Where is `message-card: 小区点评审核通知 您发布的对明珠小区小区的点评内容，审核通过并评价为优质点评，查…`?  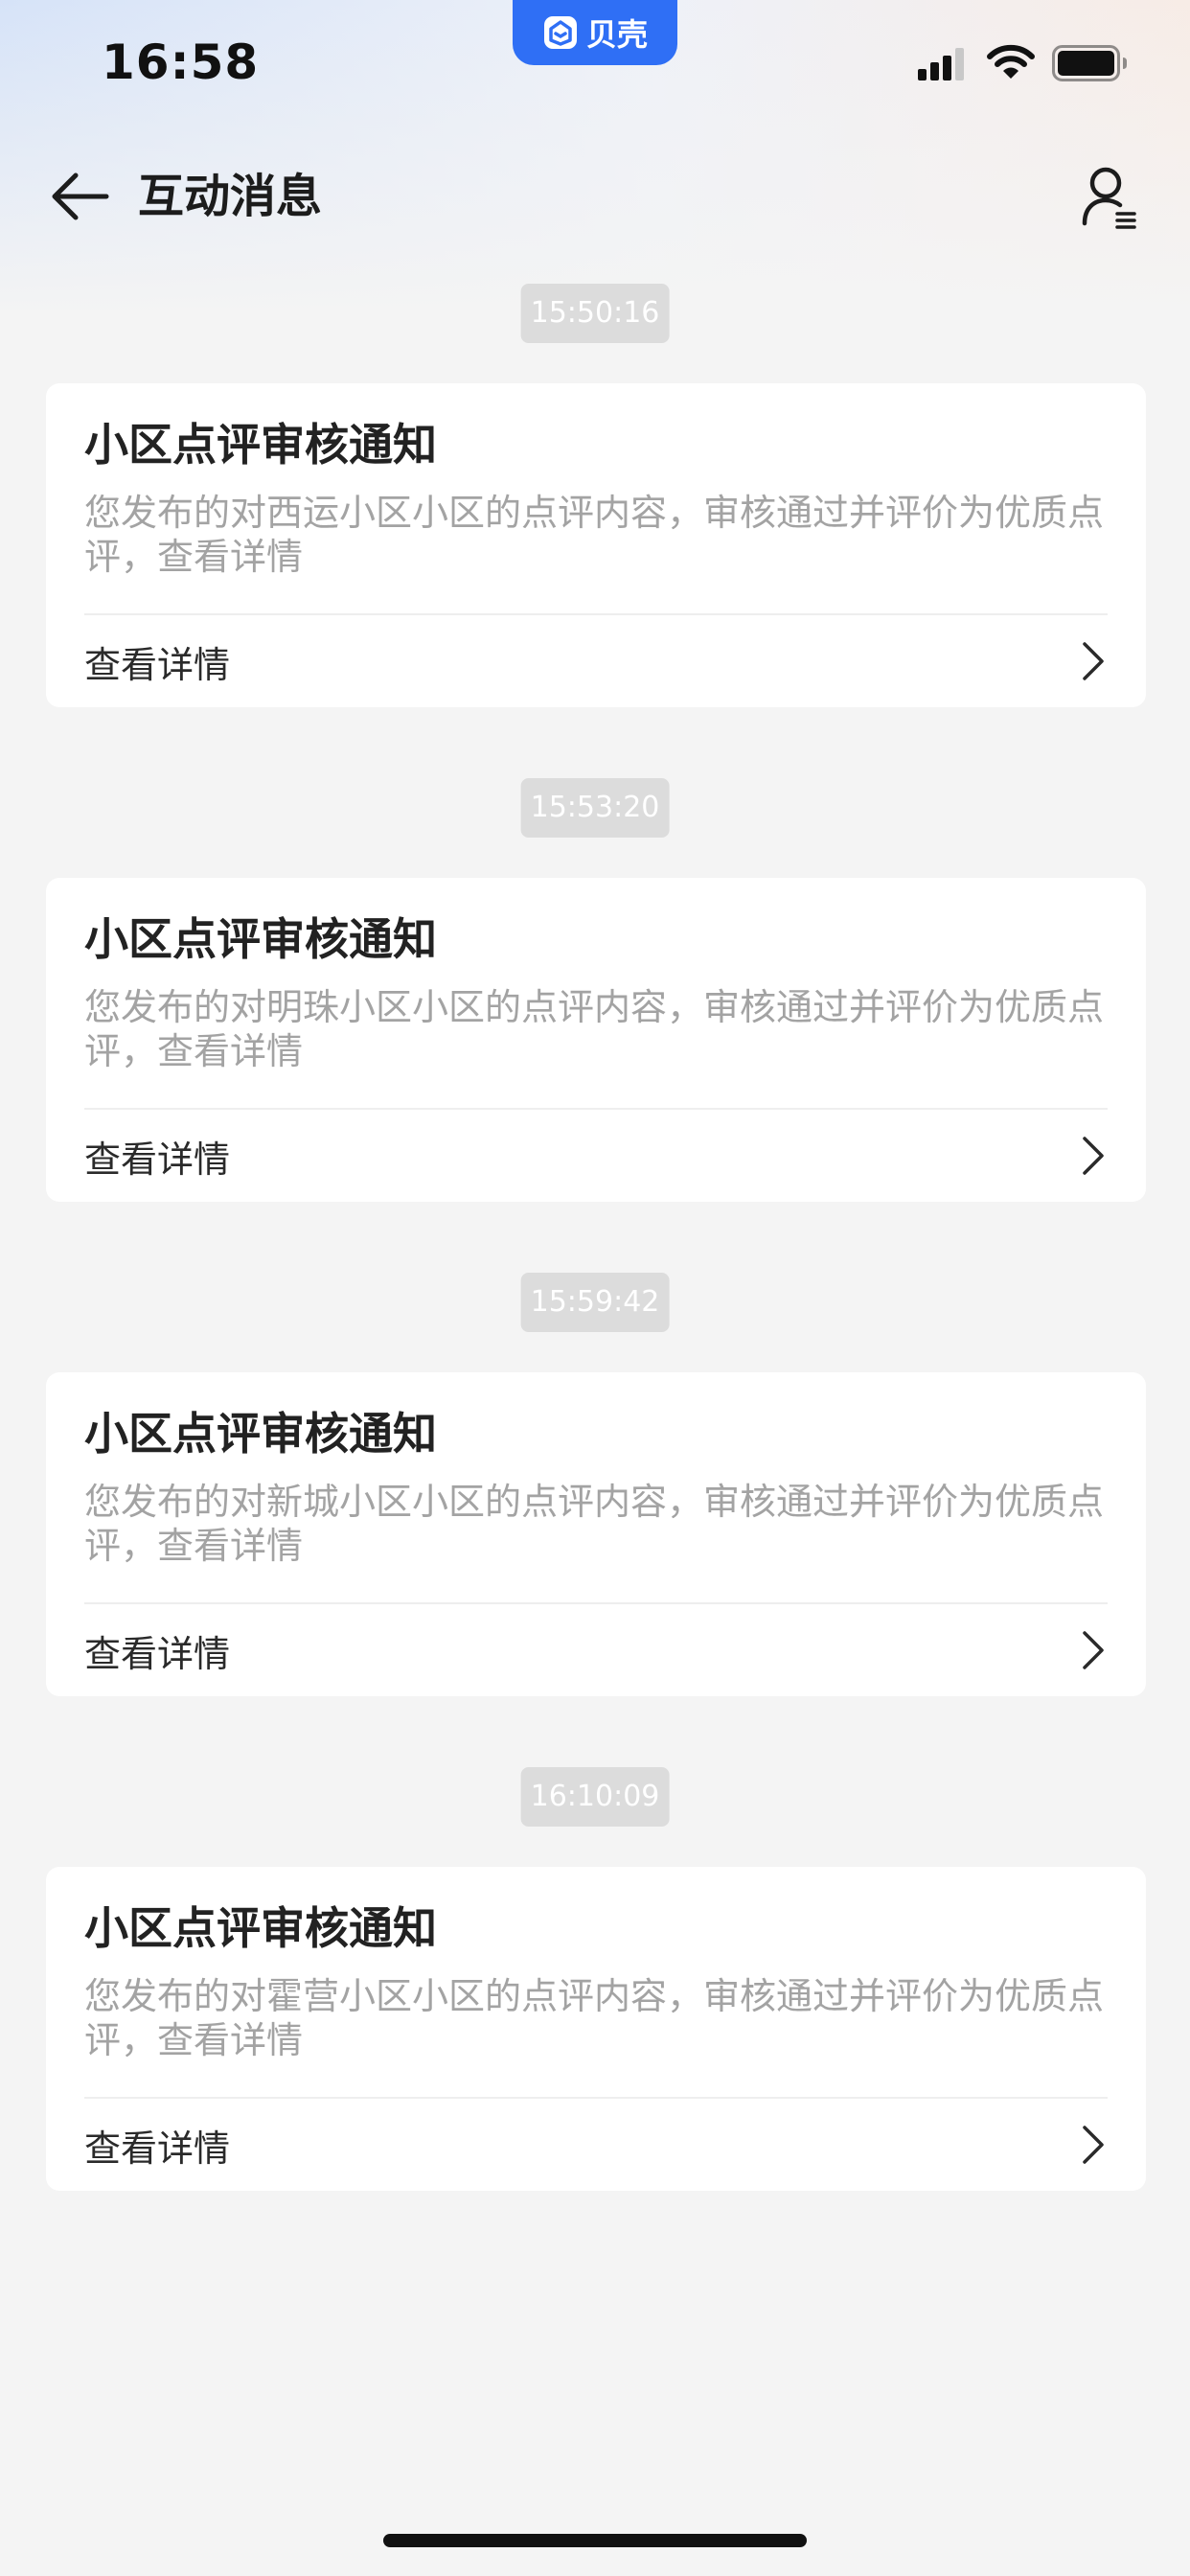 message-card: 小区点评审核通知 您发布的对明珠小区小区的点评内容，审核通过并评价为优质点评，查… is located at coordinates (596, 1040).